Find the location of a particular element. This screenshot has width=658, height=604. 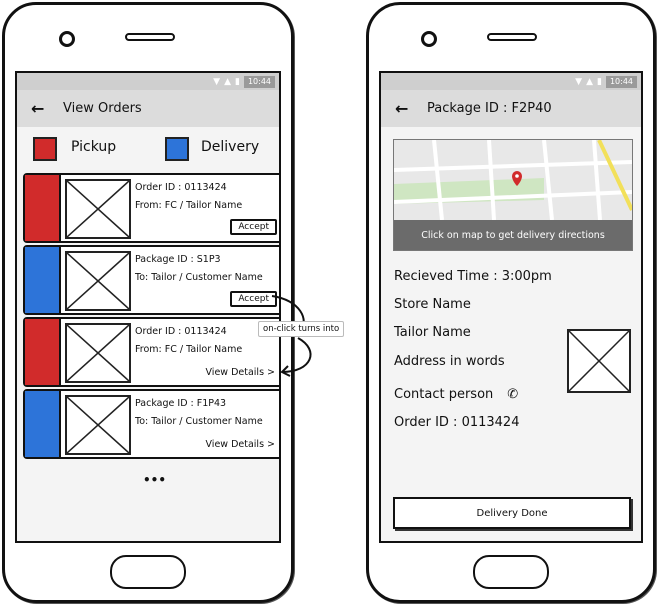

package-id: Package ID : S1P3 is located at coordinates (178, 259).